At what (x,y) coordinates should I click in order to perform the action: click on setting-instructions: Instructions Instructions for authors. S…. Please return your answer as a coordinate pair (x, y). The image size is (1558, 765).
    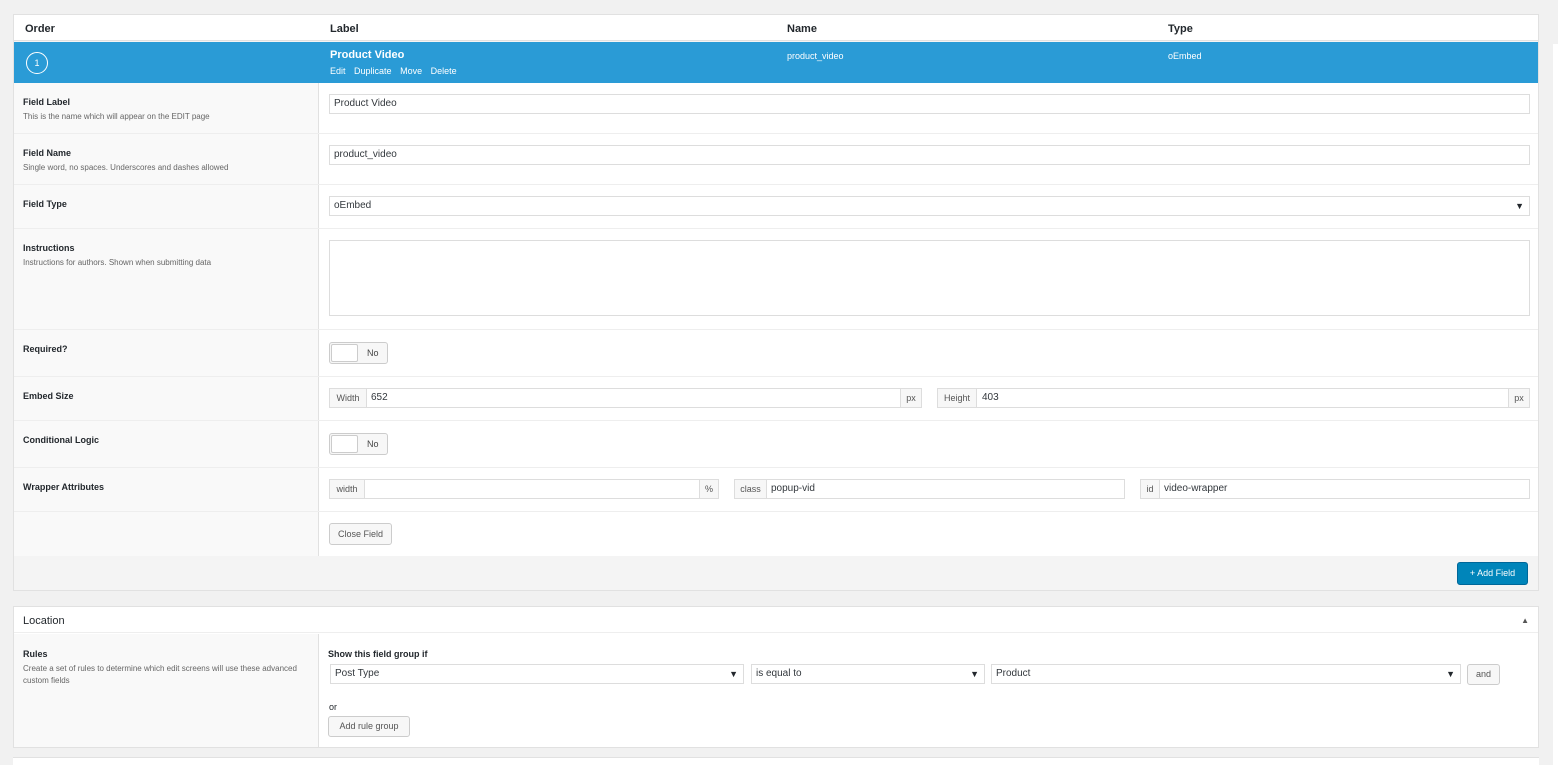
    Looking at the image, I should click on (776, 279).